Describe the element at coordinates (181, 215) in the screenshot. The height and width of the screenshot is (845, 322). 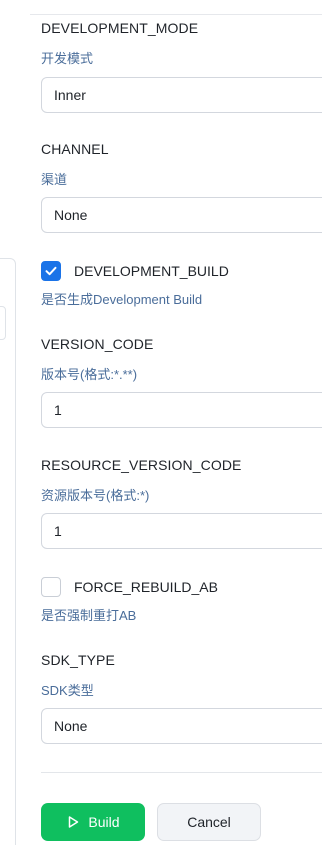
I see `channel-select: None` at that location.